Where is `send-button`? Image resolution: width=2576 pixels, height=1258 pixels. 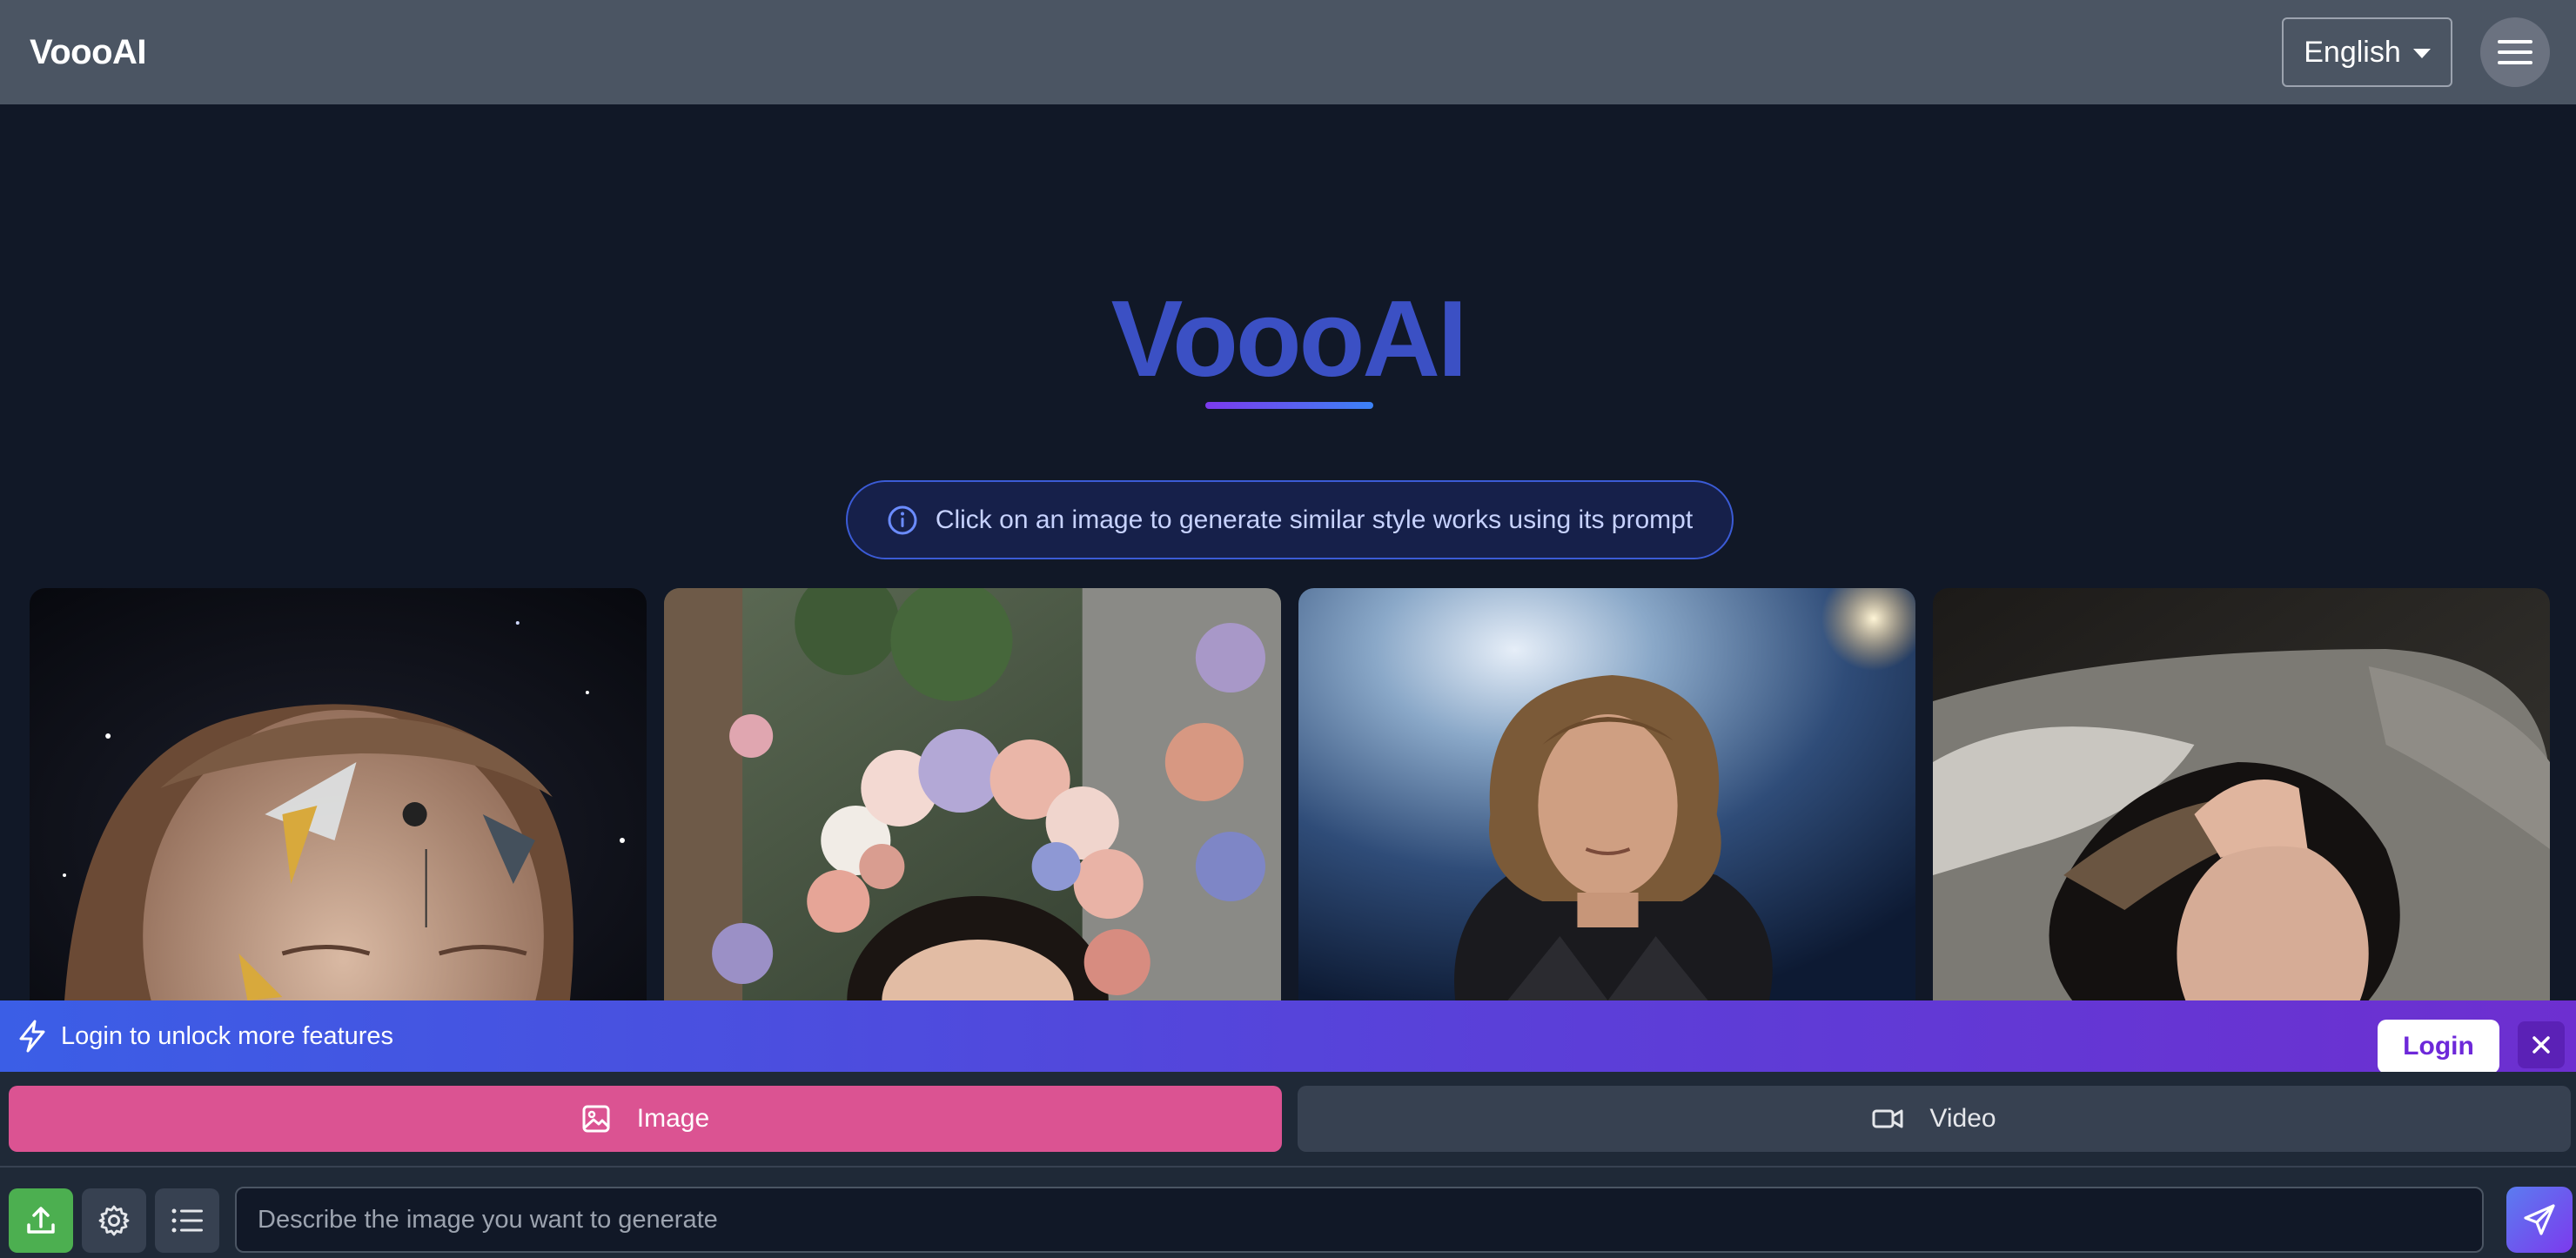
send-button is located at coordinates (2539, 1220).